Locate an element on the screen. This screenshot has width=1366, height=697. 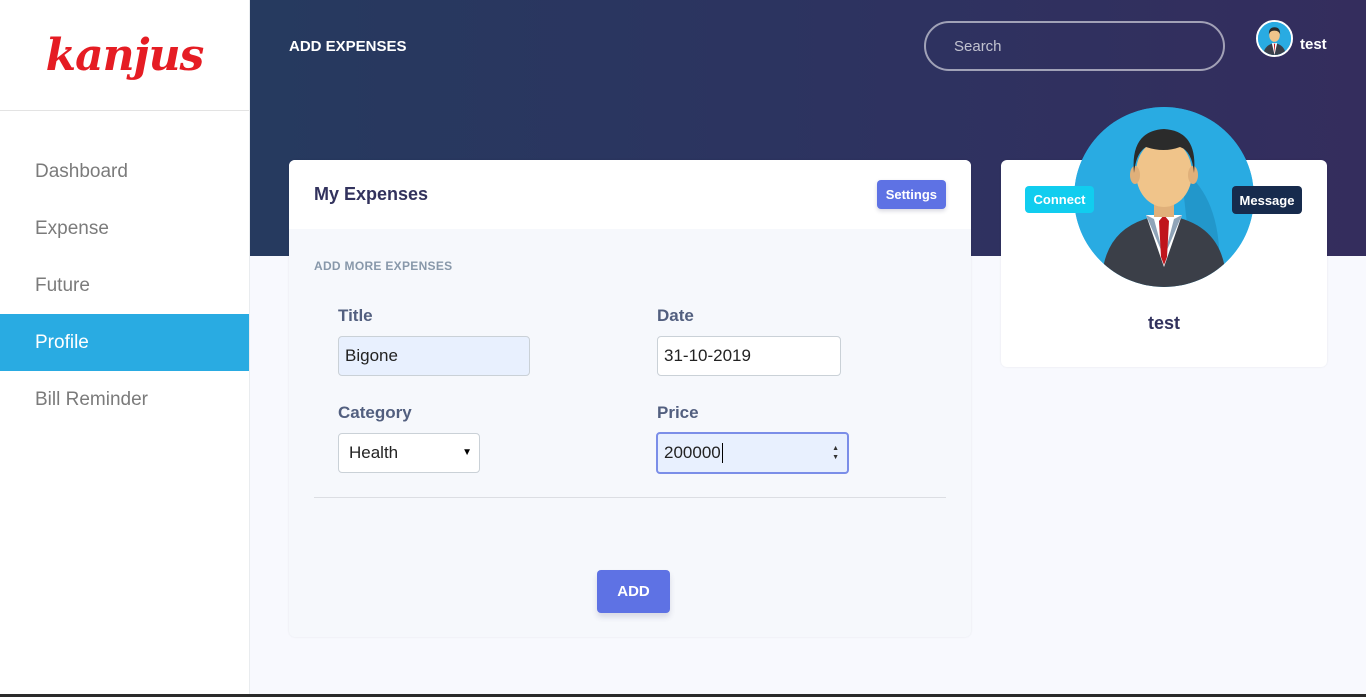
title-label: Title is located at coordinates (355, 315).